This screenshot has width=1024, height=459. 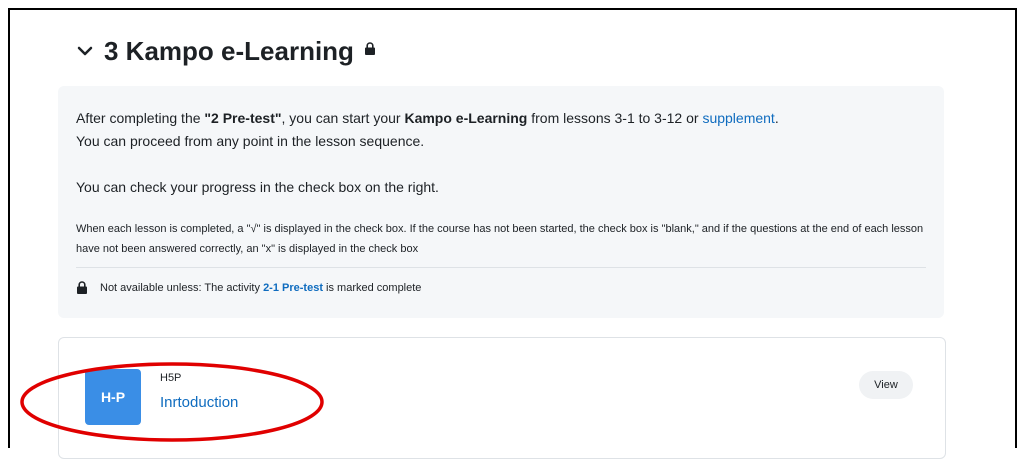 I want to click on divider, so click(x=501, y=267).